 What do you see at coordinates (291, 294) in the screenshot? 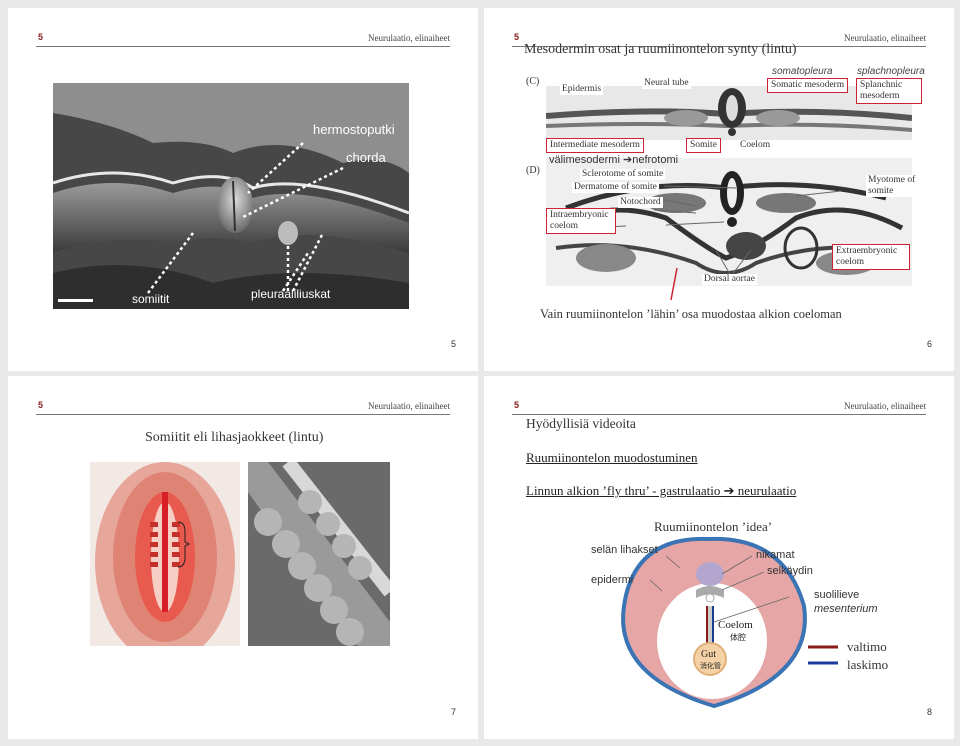
I see `label-pleura: pleuraaliliuskat` at bounding box center [291, 294].